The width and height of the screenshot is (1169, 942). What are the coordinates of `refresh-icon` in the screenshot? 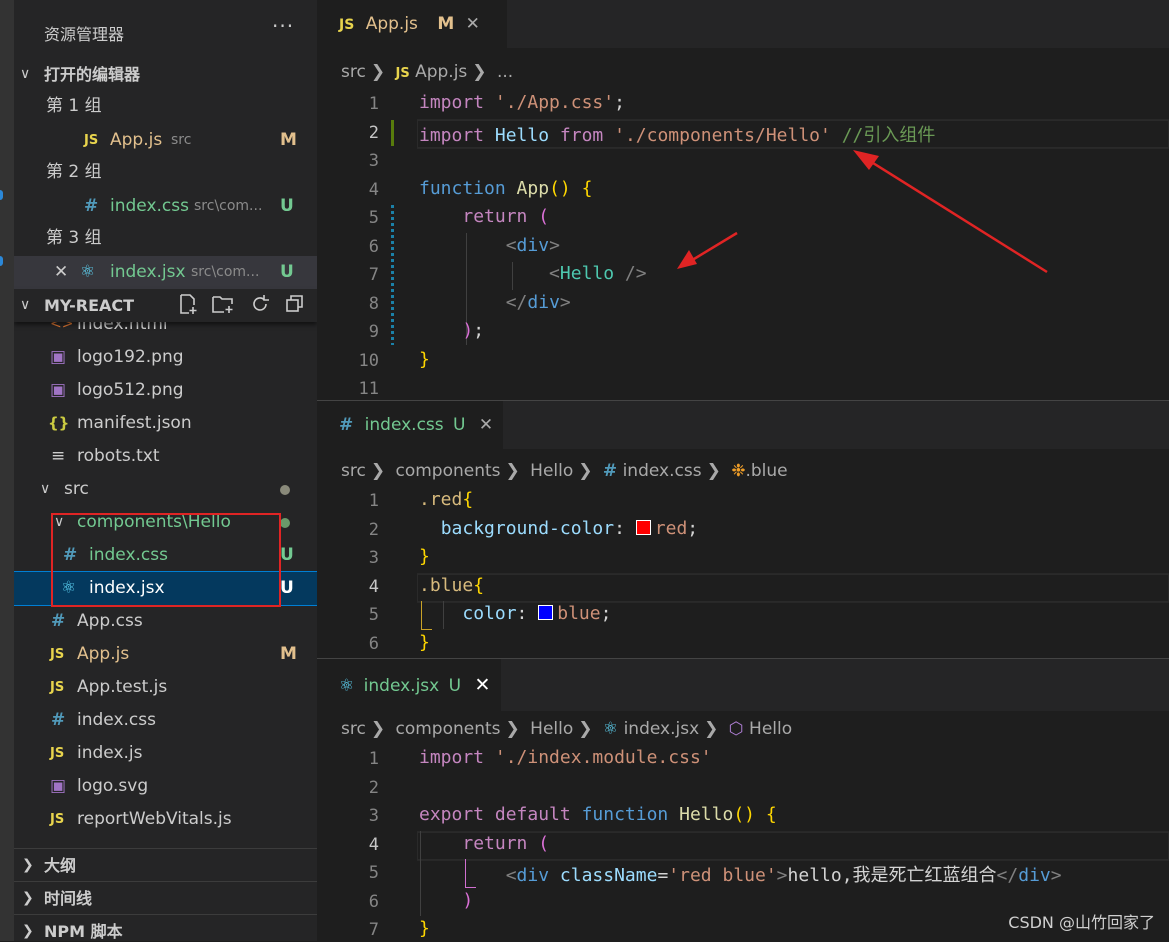 It's located at (260, 304).